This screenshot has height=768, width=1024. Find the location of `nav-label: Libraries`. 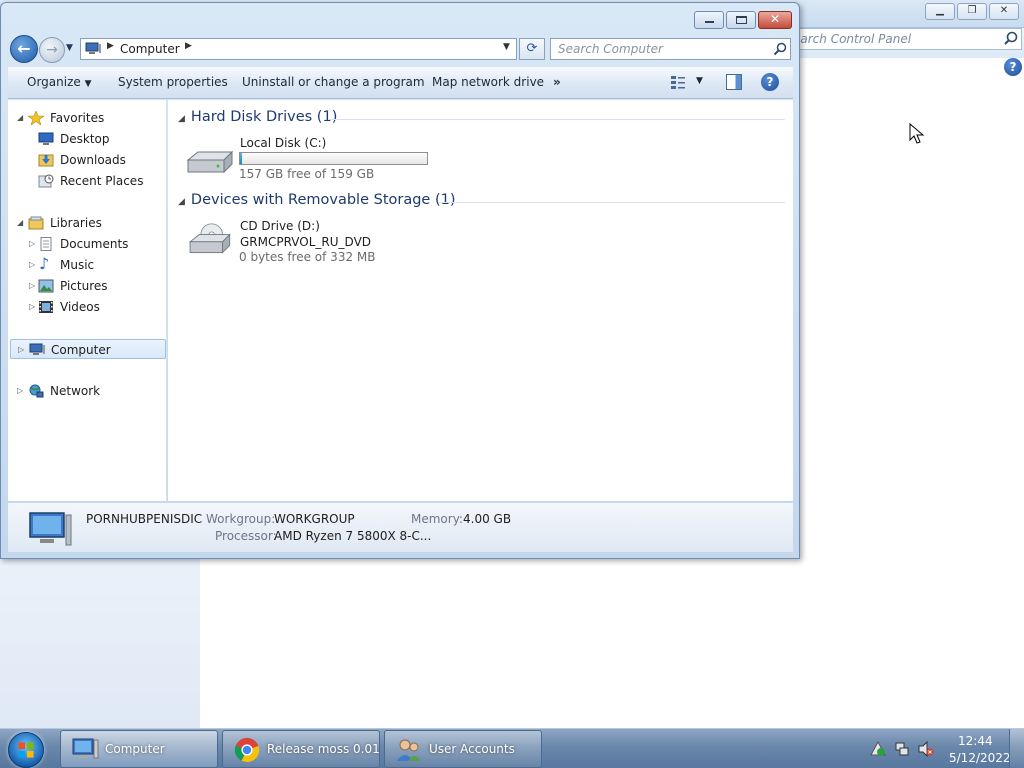

nav-label: Libraries is located at coordinates (76, 223).